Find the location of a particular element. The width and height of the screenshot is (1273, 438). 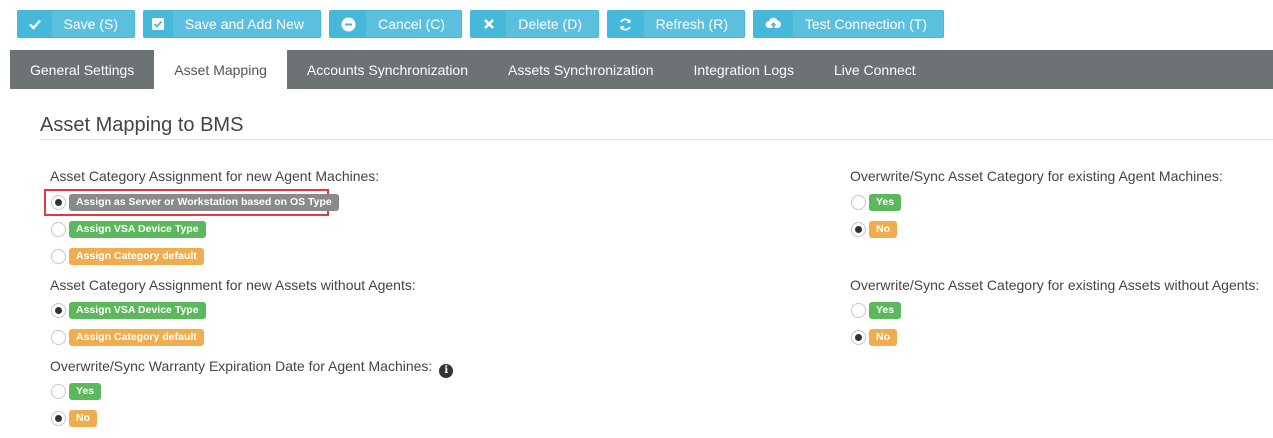

tab-label: Live Connect is located at coordinates (874, 69).